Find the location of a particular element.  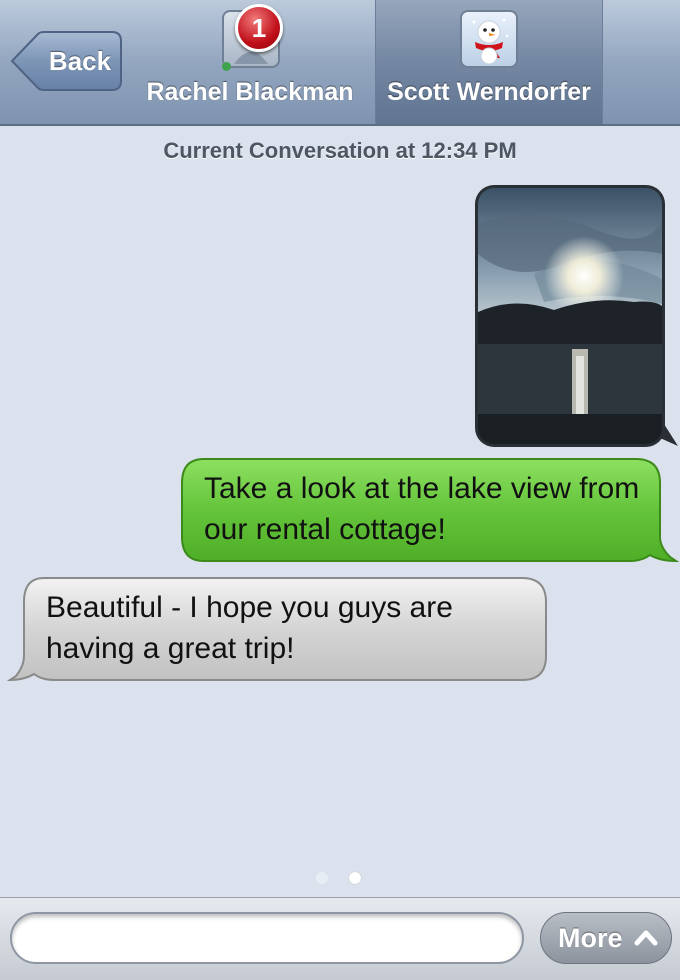

more-button: More is located at coordinates (606, 938).